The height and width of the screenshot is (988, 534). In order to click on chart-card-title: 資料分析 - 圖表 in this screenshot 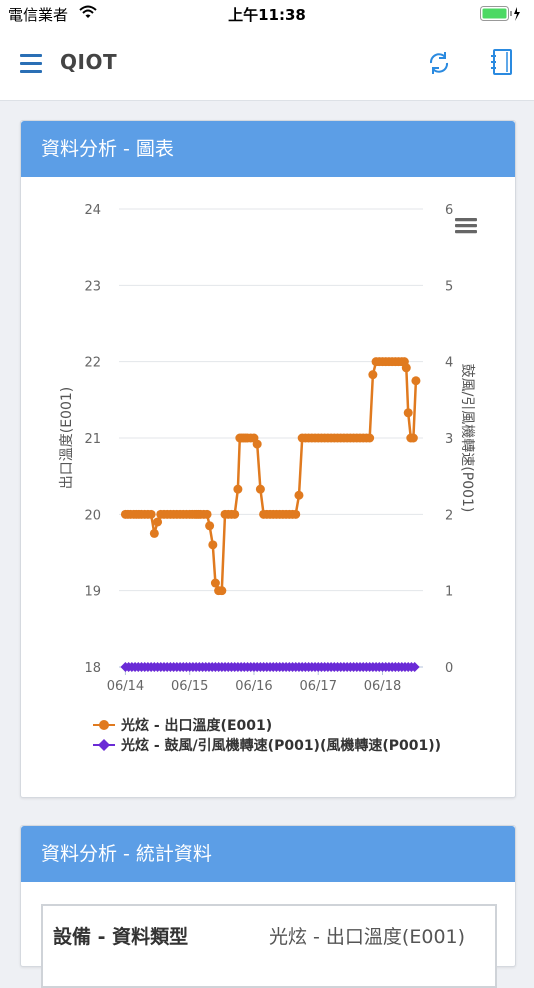, I will do `click(268, 149)`.